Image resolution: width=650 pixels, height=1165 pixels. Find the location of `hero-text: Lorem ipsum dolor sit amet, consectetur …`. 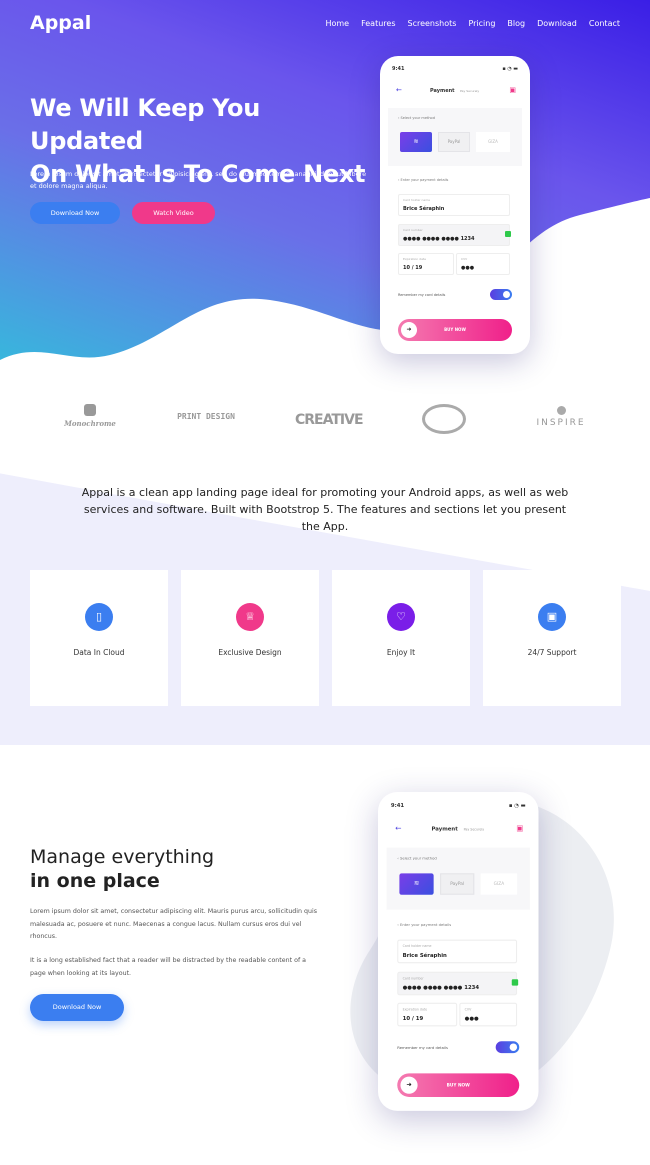

hero-text: Lorem ipsum dolor sit amet, consectetur … is located at coordinates (198, 180).